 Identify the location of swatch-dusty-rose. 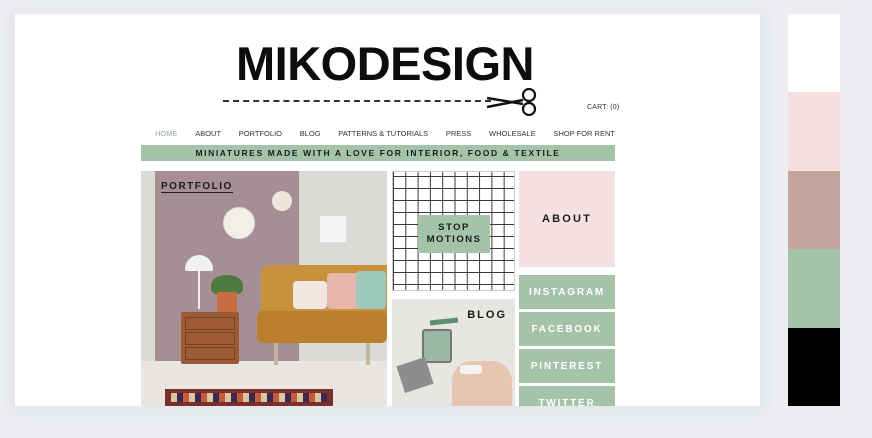
(814, 210).